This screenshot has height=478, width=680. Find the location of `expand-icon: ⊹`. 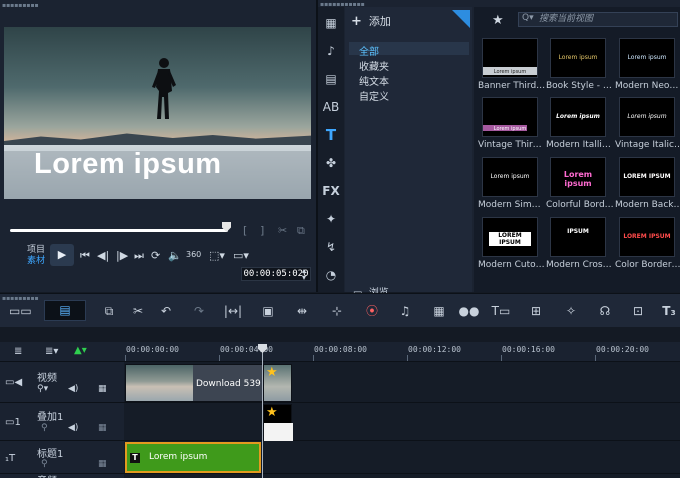

expand-icon: ⊹ is located at coordinates (337, 311).